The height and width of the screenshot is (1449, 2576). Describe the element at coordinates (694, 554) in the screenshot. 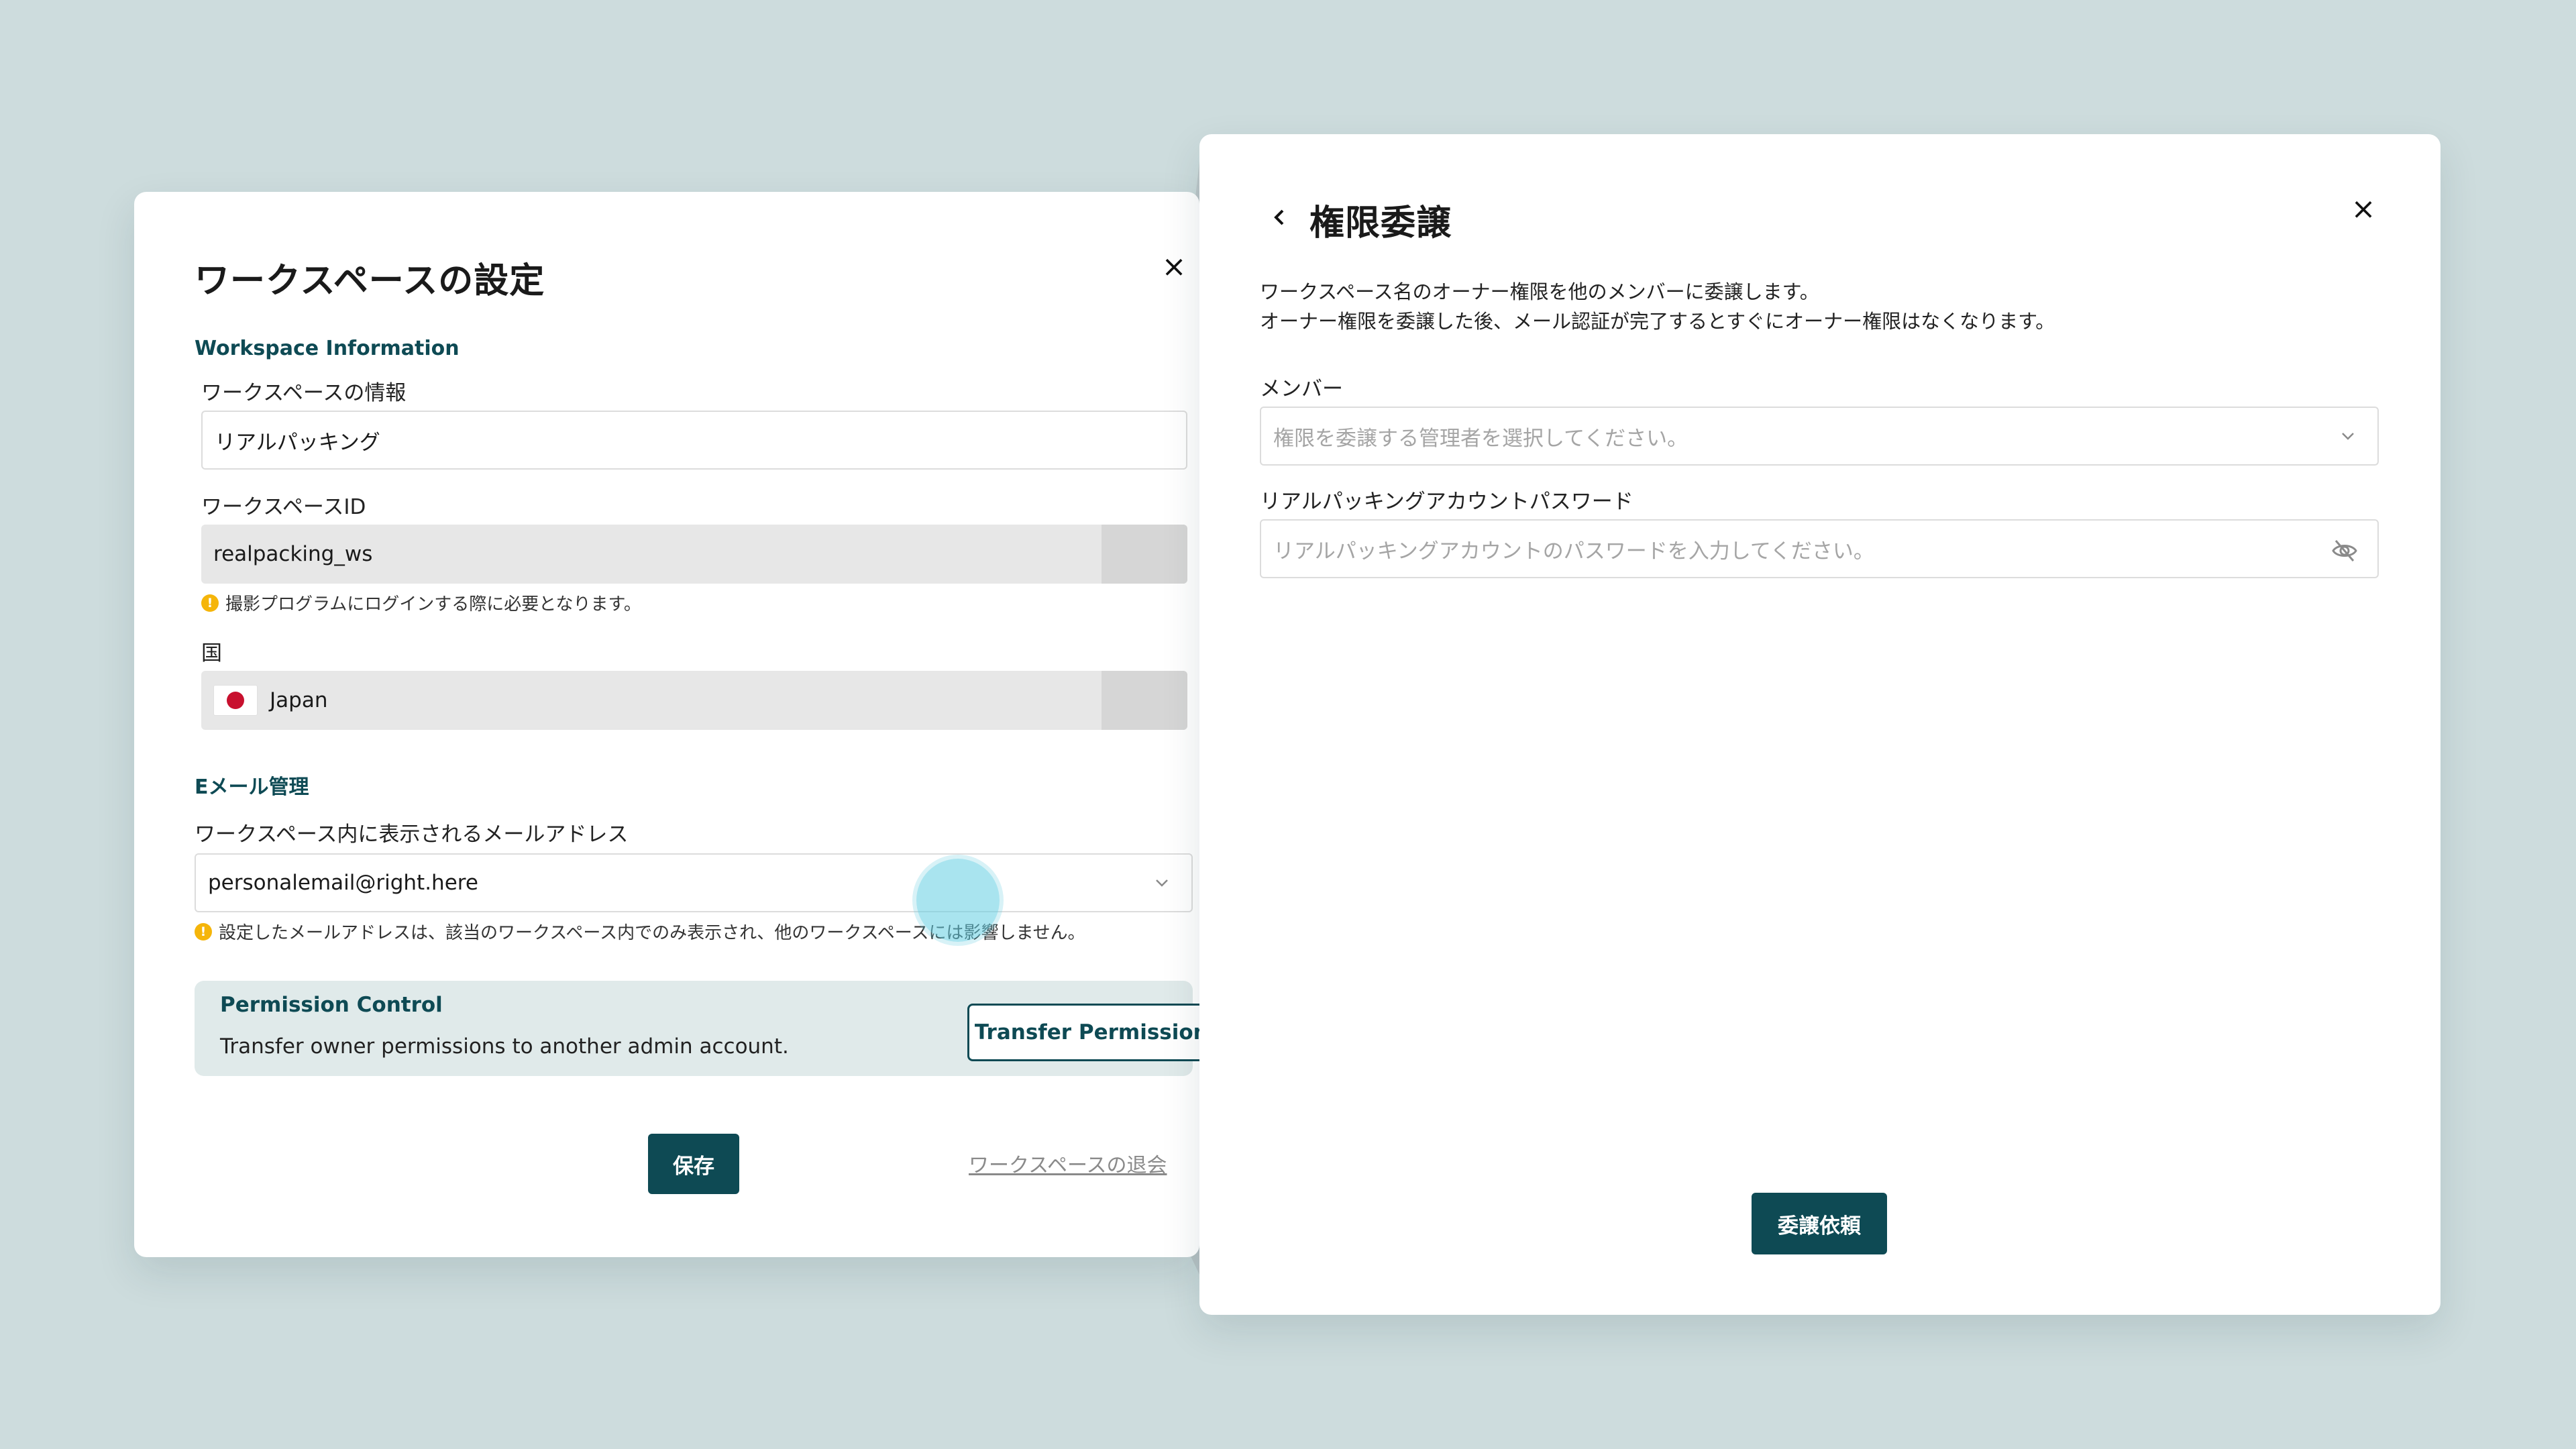

I see `workspace-id-field: realpacking_ws` at that location.